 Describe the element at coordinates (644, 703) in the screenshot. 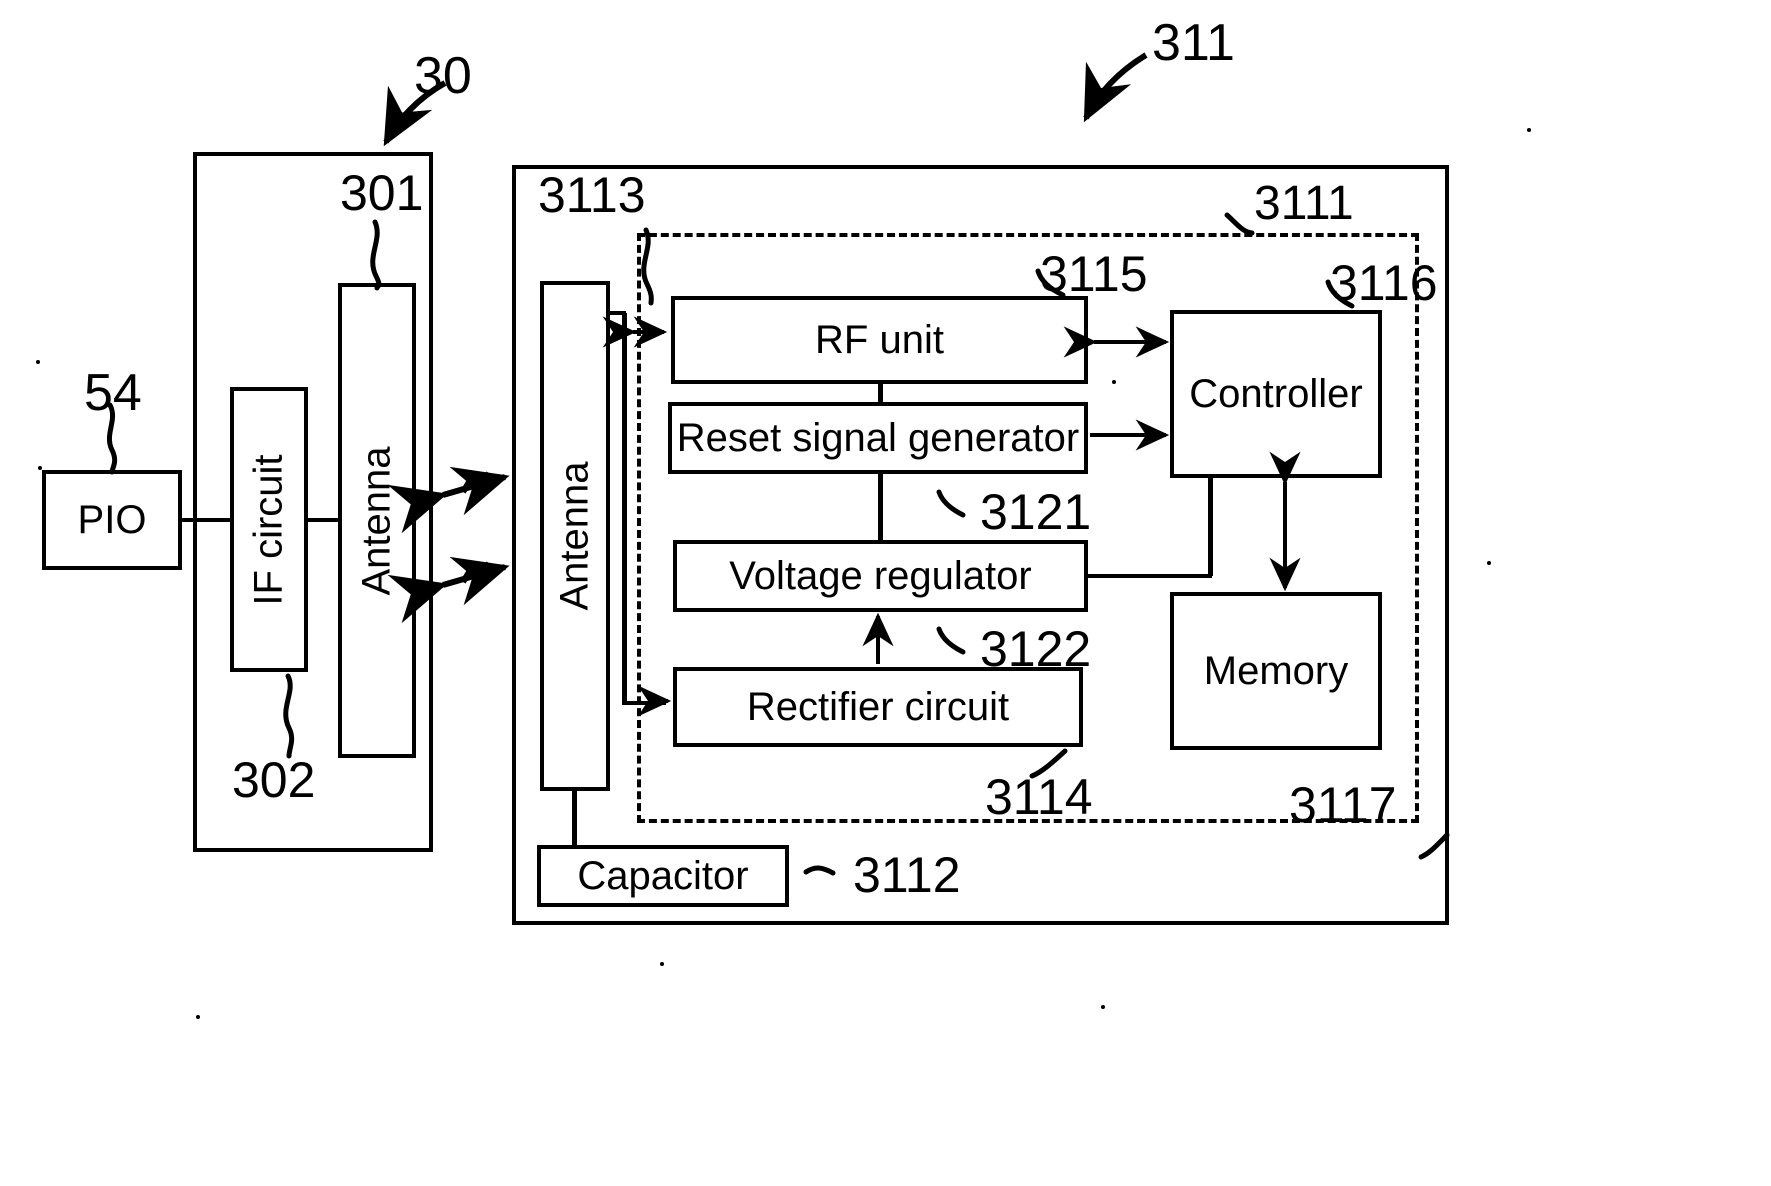

I see `wire-antenna-bottom-stub` at that location.